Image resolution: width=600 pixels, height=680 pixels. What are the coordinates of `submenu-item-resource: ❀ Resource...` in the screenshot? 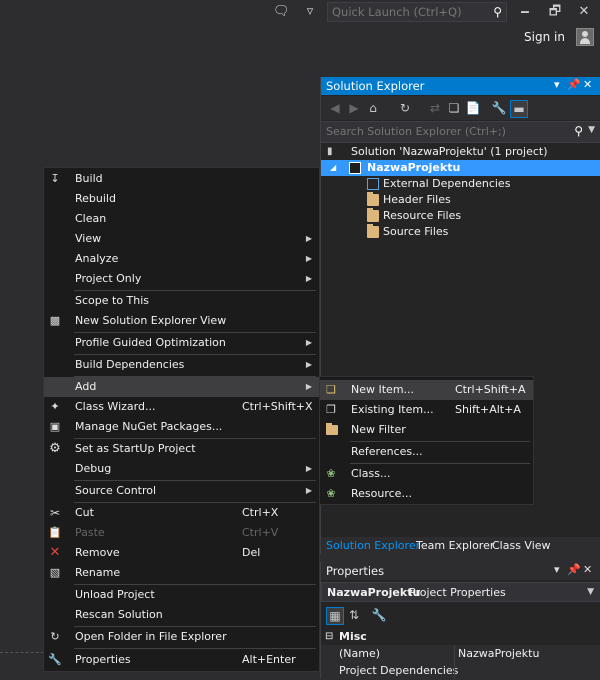 It's located at (426, 494).